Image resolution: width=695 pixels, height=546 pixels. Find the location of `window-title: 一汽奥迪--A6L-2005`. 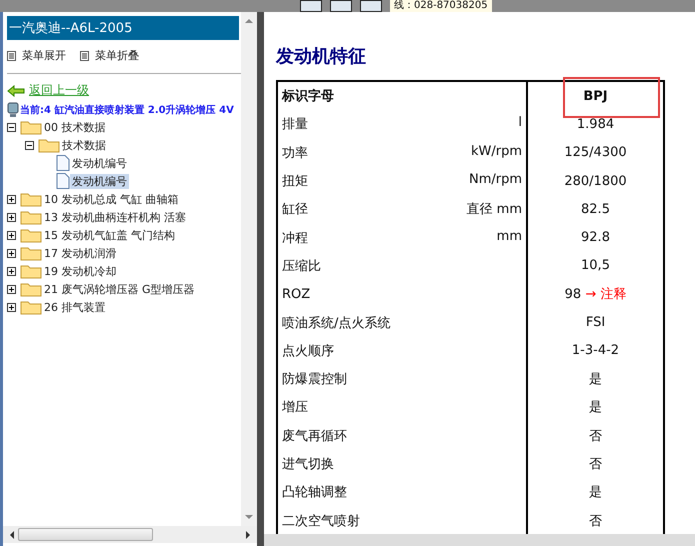

window-title: 一汽奥迪--A6L-2005 is located at coordinates (123, 28).